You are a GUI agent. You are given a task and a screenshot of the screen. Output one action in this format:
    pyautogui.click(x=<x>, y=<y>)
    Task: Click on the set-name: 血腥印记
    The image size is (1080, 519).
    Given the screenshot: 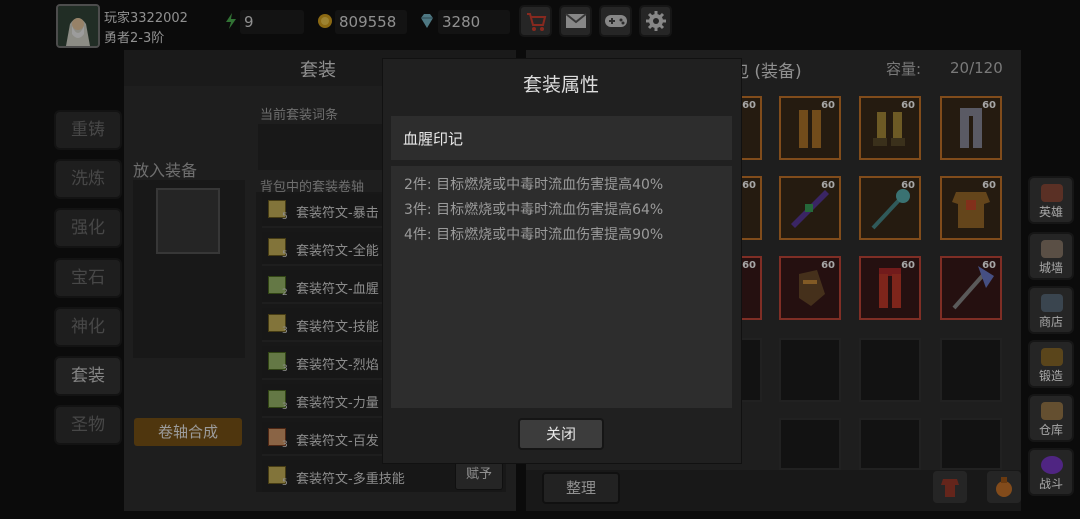 What is the action you would take?
    pyautogui.click(x=433, y=139)
    